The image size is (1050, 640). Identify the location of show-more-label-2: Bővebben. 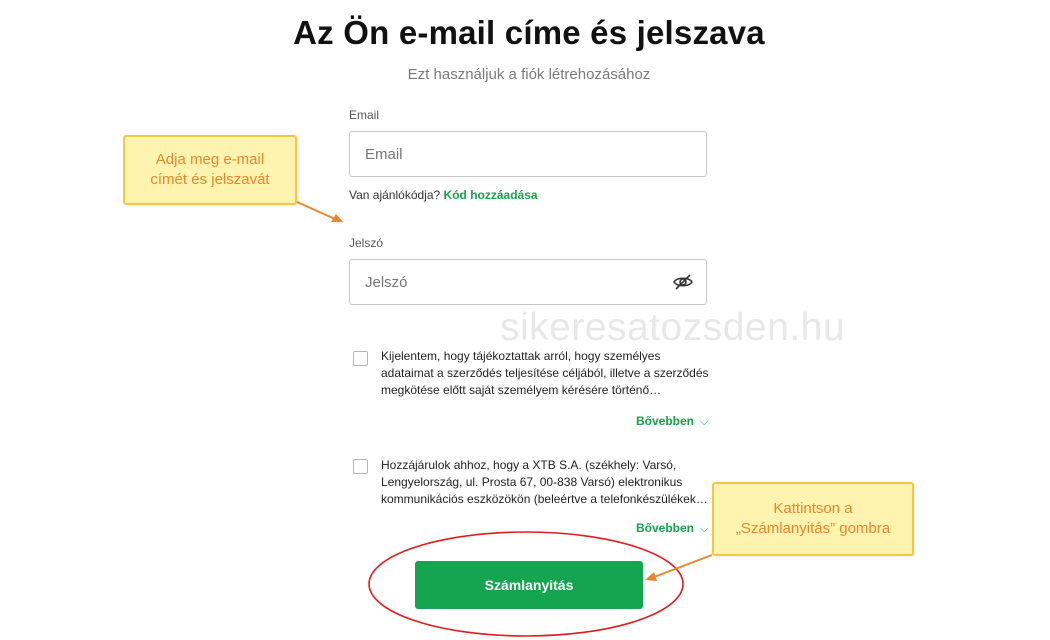
(665, 528).